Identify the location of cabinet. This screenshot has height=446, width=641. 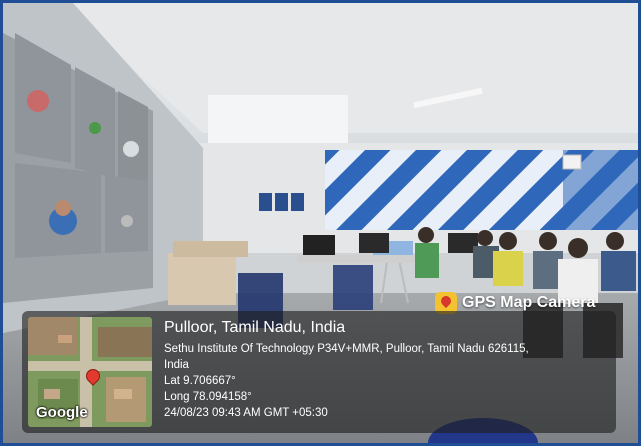
(202, 279).